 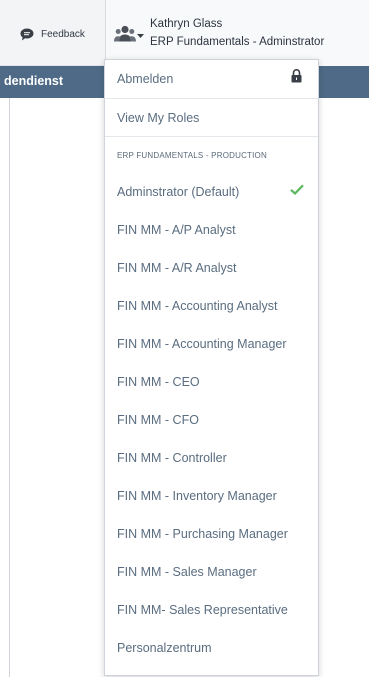 What do you see at coordinates (187, 572) in the screenshot?
I see `role-label: FIN MM - Sales Manager` at bounding box center [187, 572].